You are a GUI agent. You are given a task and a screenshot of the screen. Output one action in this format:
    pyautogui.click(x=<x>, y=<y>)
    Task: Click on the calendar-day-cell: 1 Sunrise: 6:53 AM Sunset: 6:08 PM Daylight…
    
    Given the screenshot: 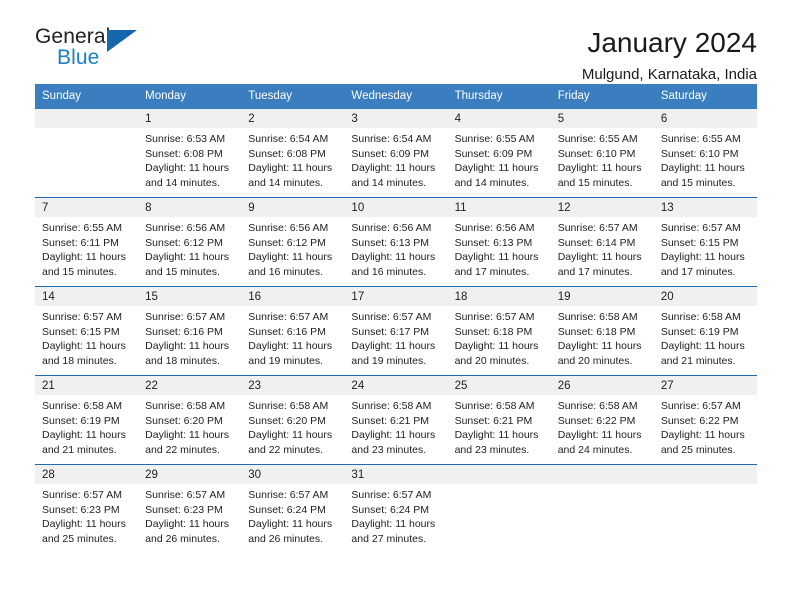 What is the action you would take?
    pyautogui.click(x=190, y=153)
    